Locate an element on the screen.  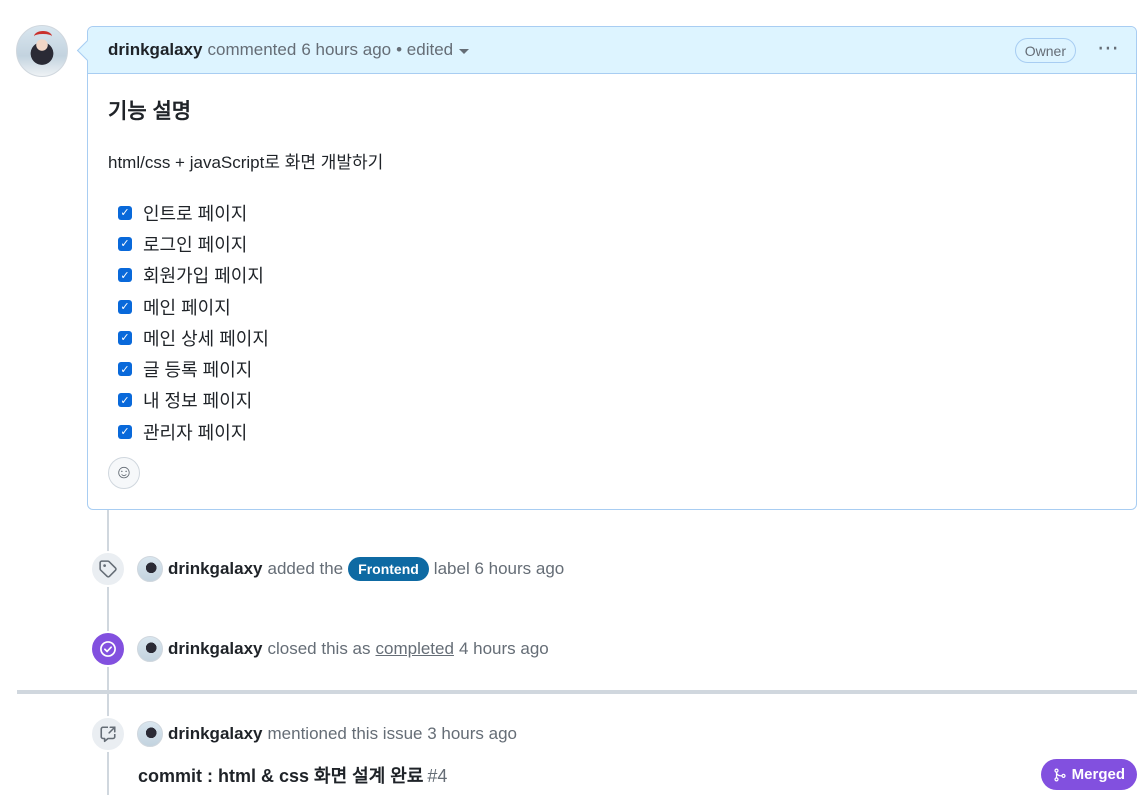
timeline-divider is located at coordinates (577, 692).